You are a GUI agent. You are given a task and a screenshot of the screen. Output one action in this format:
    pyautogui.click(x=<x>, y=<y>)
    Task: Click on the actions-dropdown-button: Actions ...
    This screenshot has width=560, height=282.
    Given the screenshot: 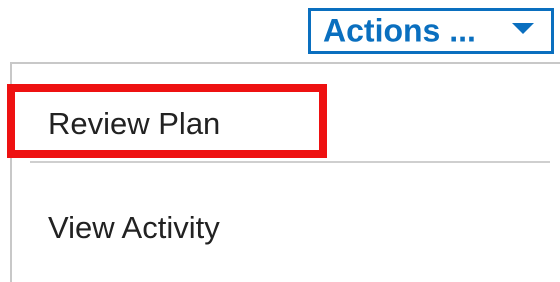 What is the action you would take?
    pyautogui.click(x=431, y=31)
    